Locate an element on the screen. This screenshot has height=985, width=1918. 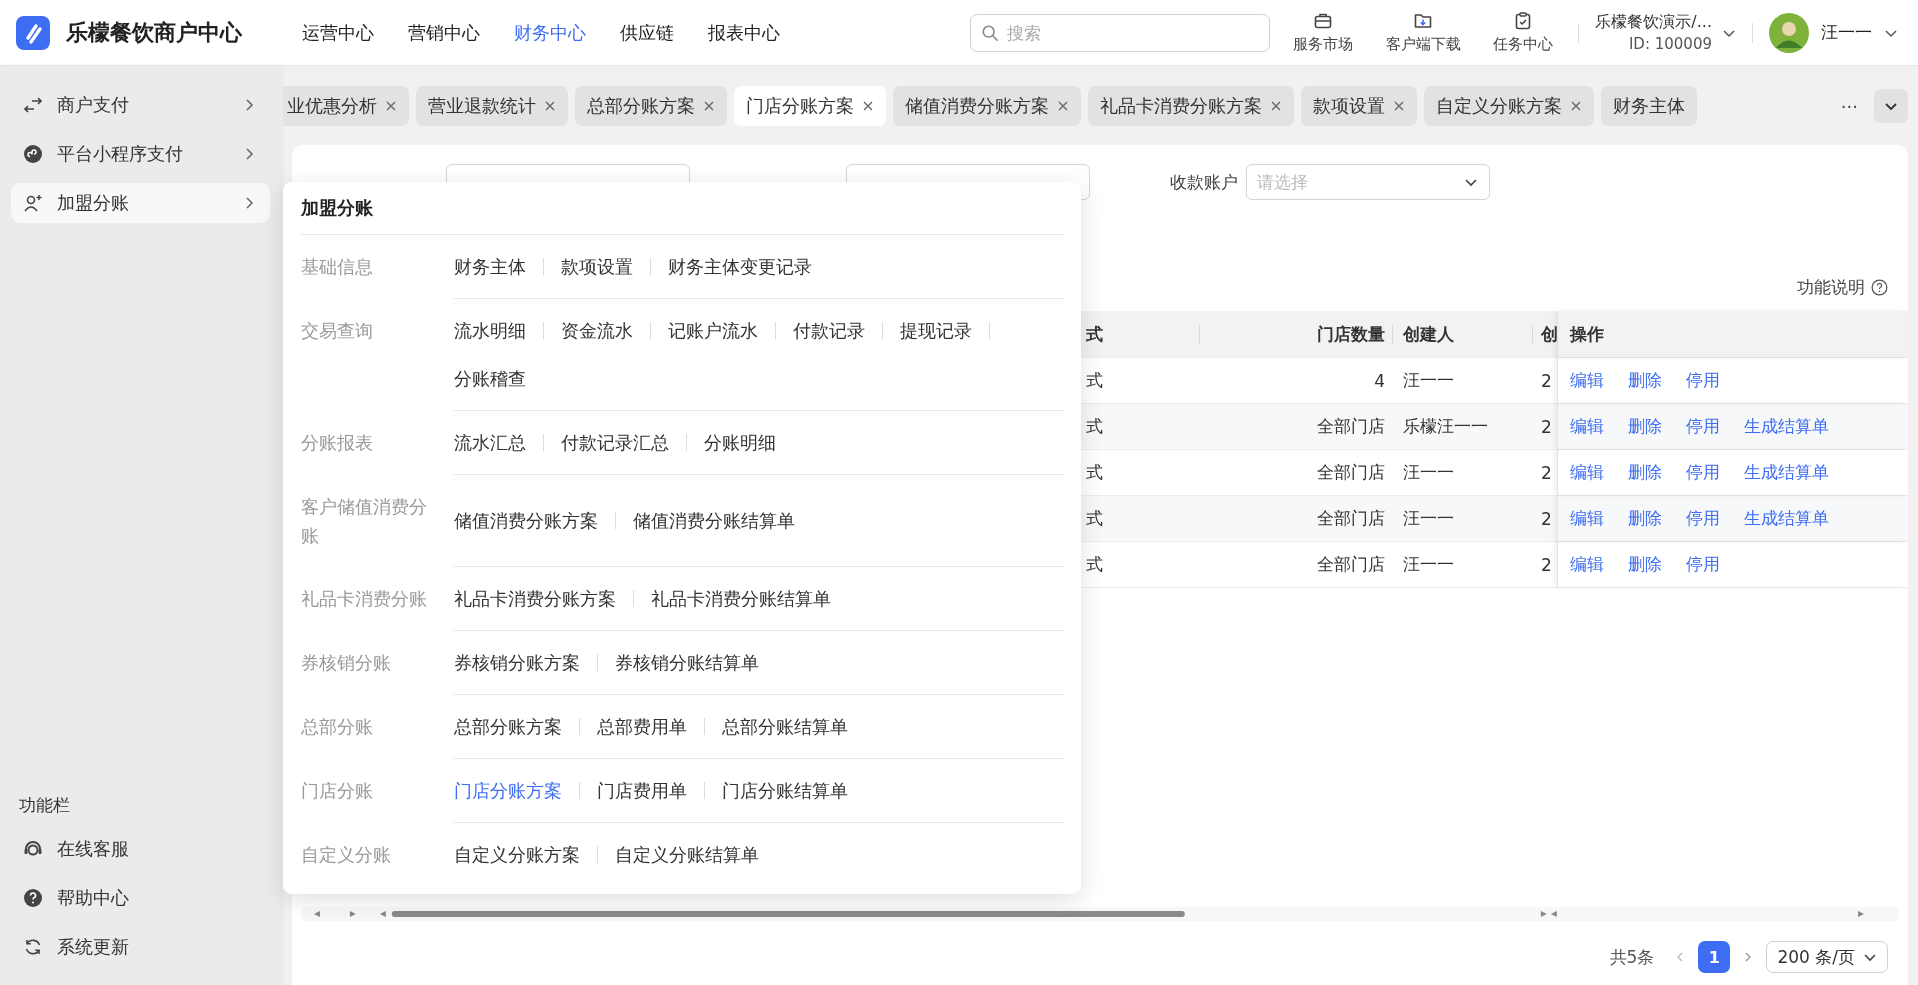
sidebar-item: 帮助中心 is located at coordinates (140, 898).